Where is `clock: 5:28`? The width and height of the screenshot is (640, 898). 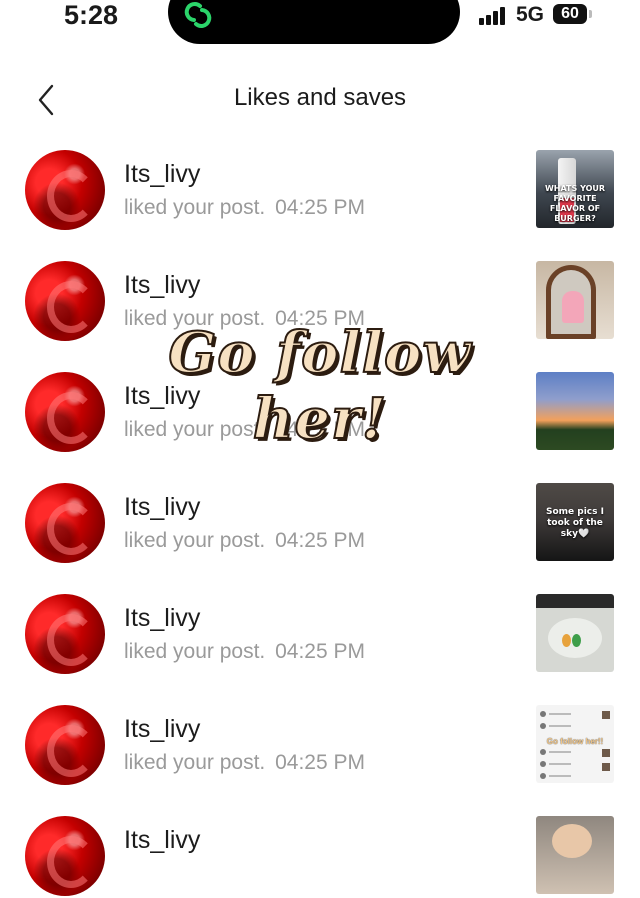
clock: 5:28 is located at coordinates (91, 15).